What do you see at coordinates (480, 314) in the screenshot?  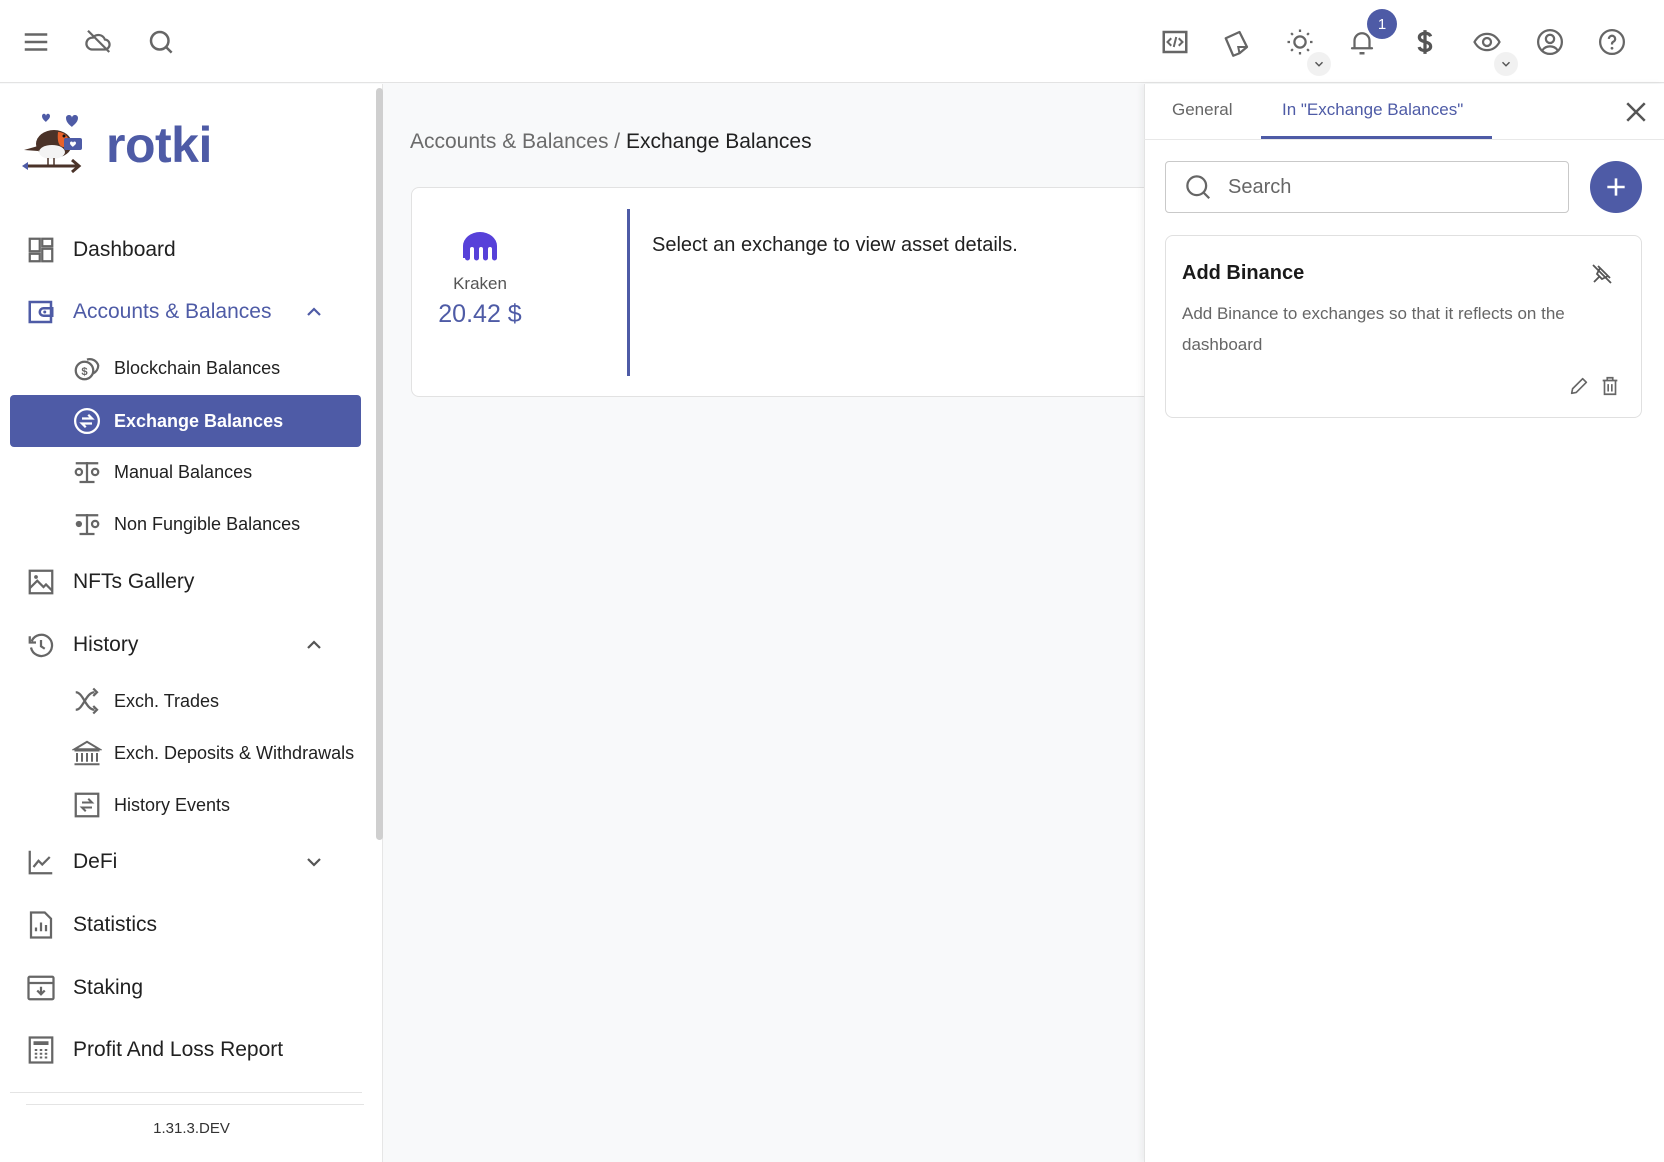 I see `exchange-balance: 20.42 $` at bounding box center [480, 314].